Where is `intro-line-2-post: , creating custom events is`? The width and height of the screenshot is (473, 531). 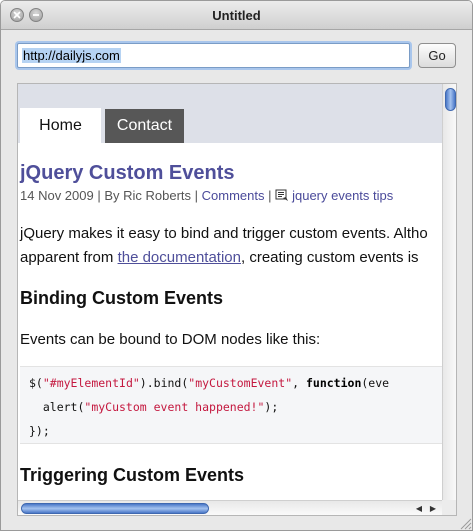 intro-line-2-post: , creating custom events is is located at coordinates (329, 257).